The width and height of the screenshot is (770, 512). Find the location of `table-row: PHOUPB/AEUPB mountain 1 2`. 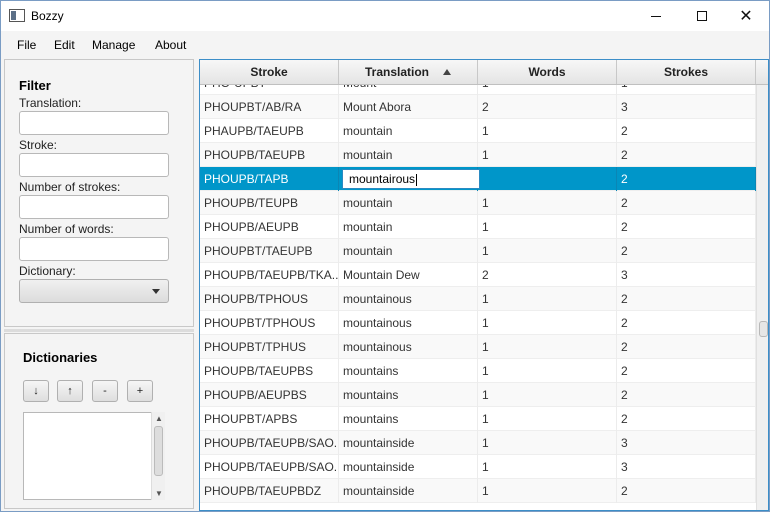

table-row: PHOUPB/AEUPB mountain 1 2 is located at coordinates (478, 227).